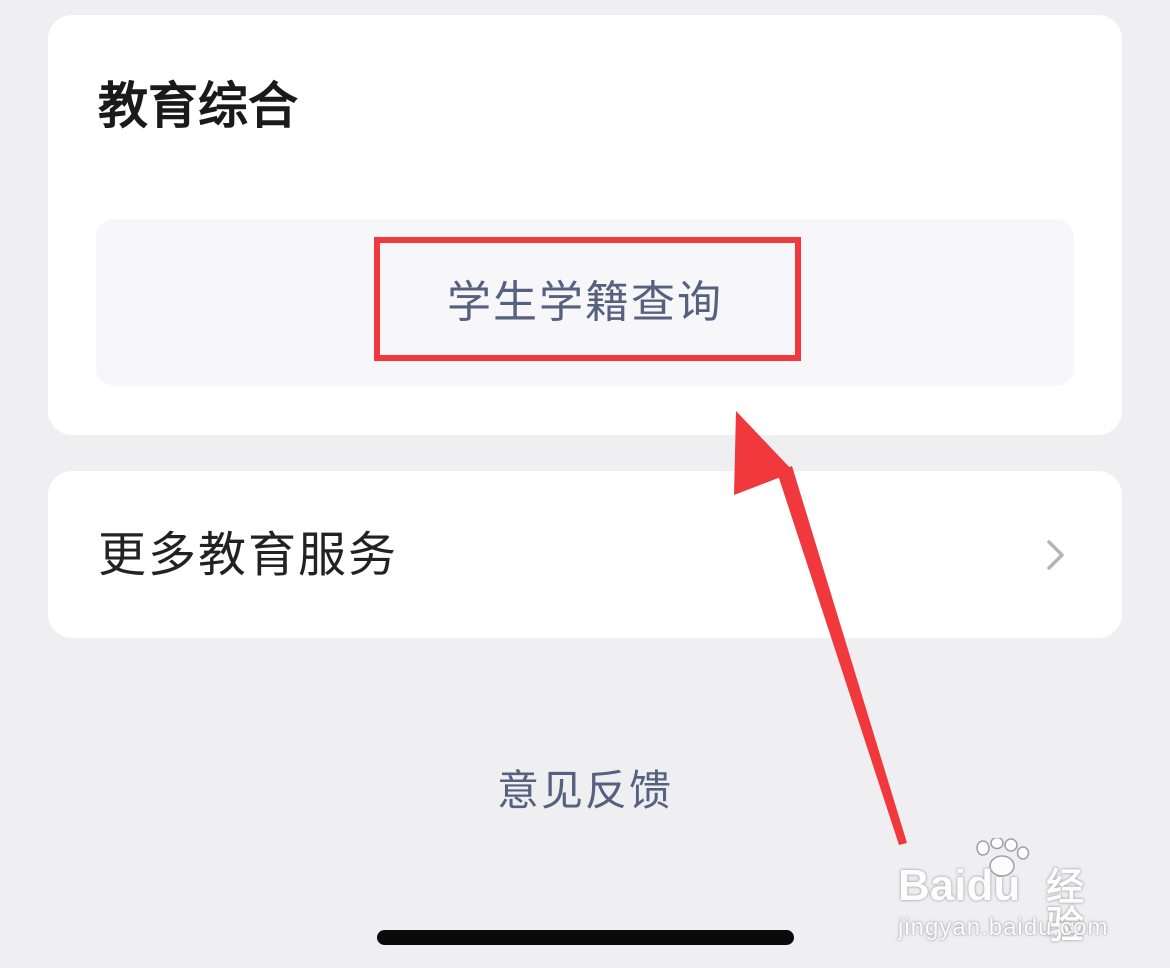 The height and width of the screenshot is (968, 1170). What do you see at coordinates (1003, 927) in the screenshot?
I see `watermark-url: jingyan.baidu.com` at bounding box center [1003, 927].